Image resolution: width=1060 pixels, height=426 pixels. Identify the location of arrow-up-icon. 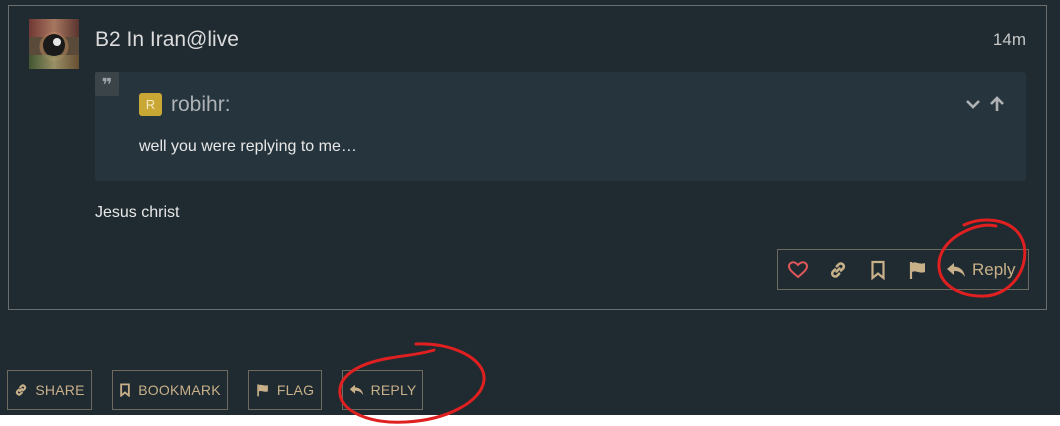
(997, 104).